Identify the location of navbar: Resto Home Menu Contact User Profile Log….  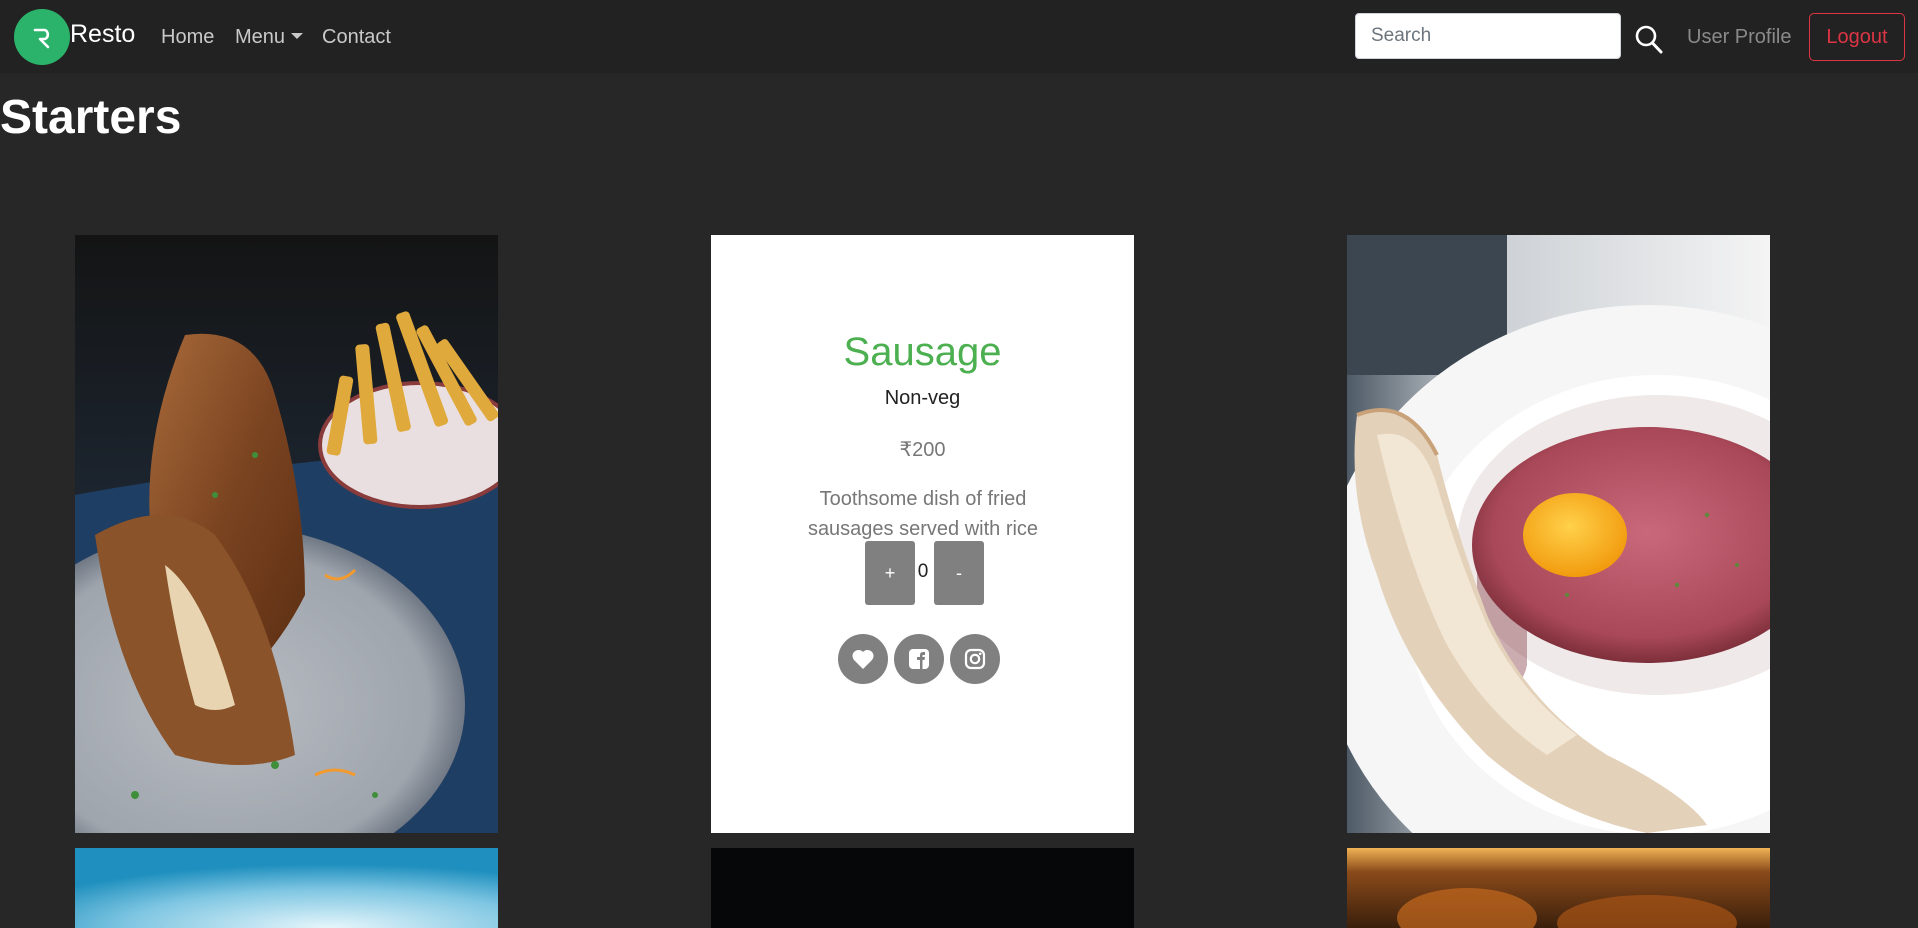
(959, 36).